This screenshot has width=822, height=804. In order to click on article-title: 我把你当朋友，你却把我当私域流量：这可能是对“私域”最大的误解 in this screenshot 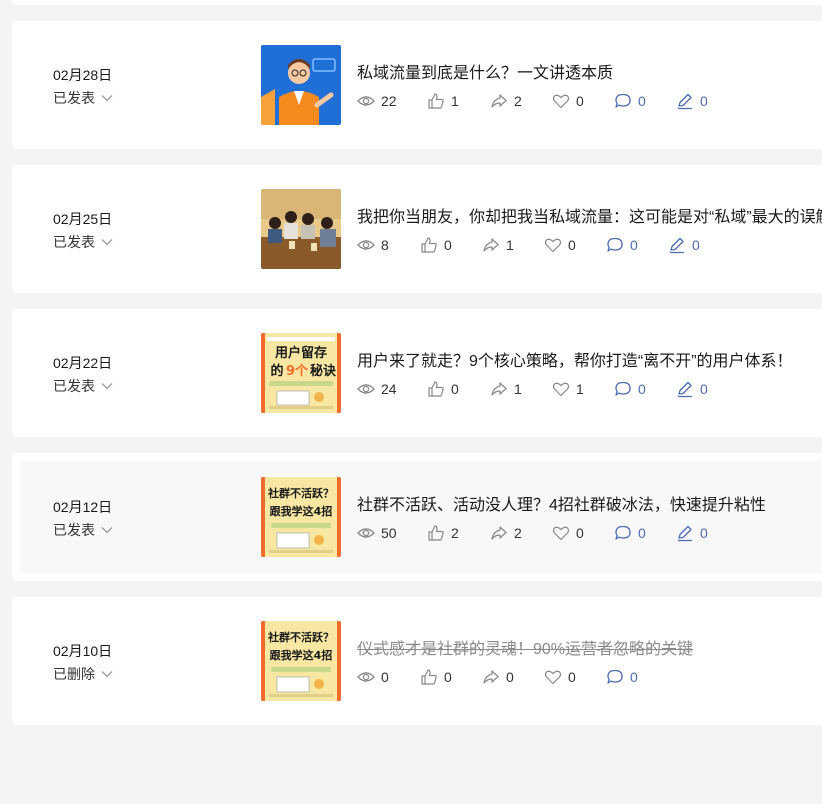, I will do `click(589, 215)`.